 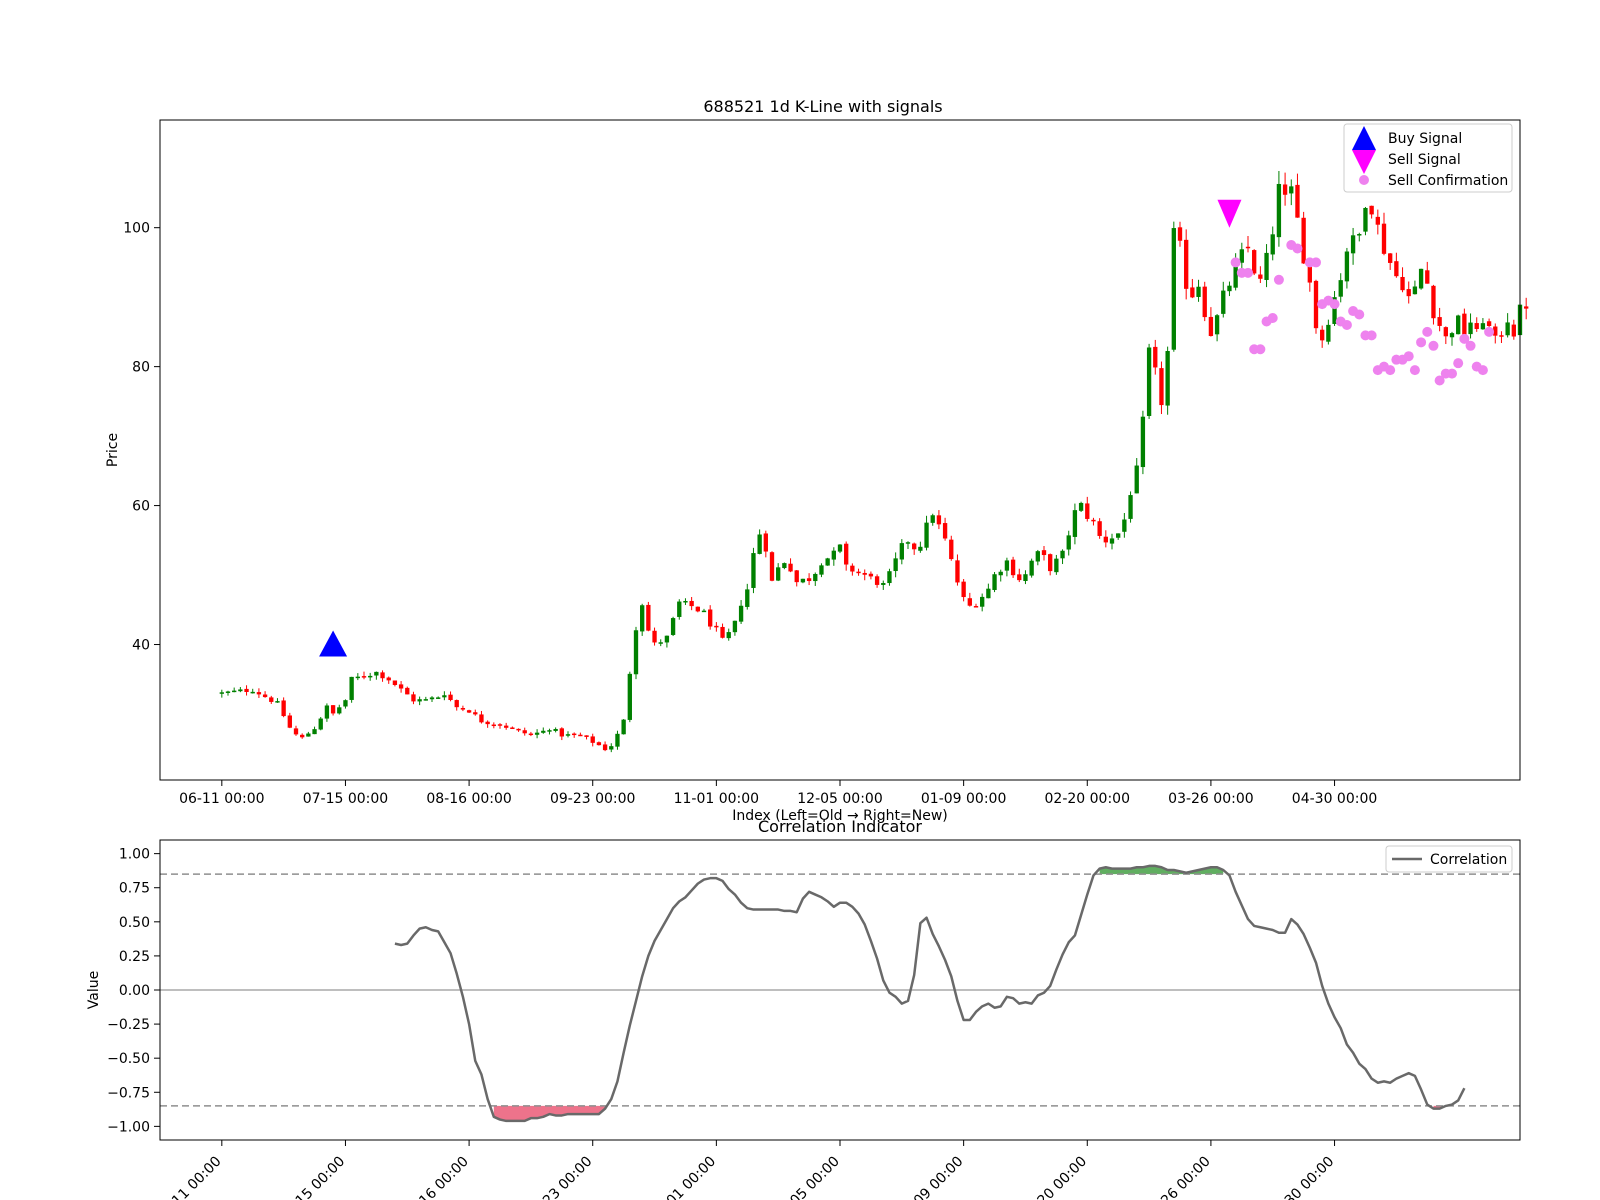 I want to click on kline-x-tick-label: 09-23 00:00, so click(x=592, y=799).